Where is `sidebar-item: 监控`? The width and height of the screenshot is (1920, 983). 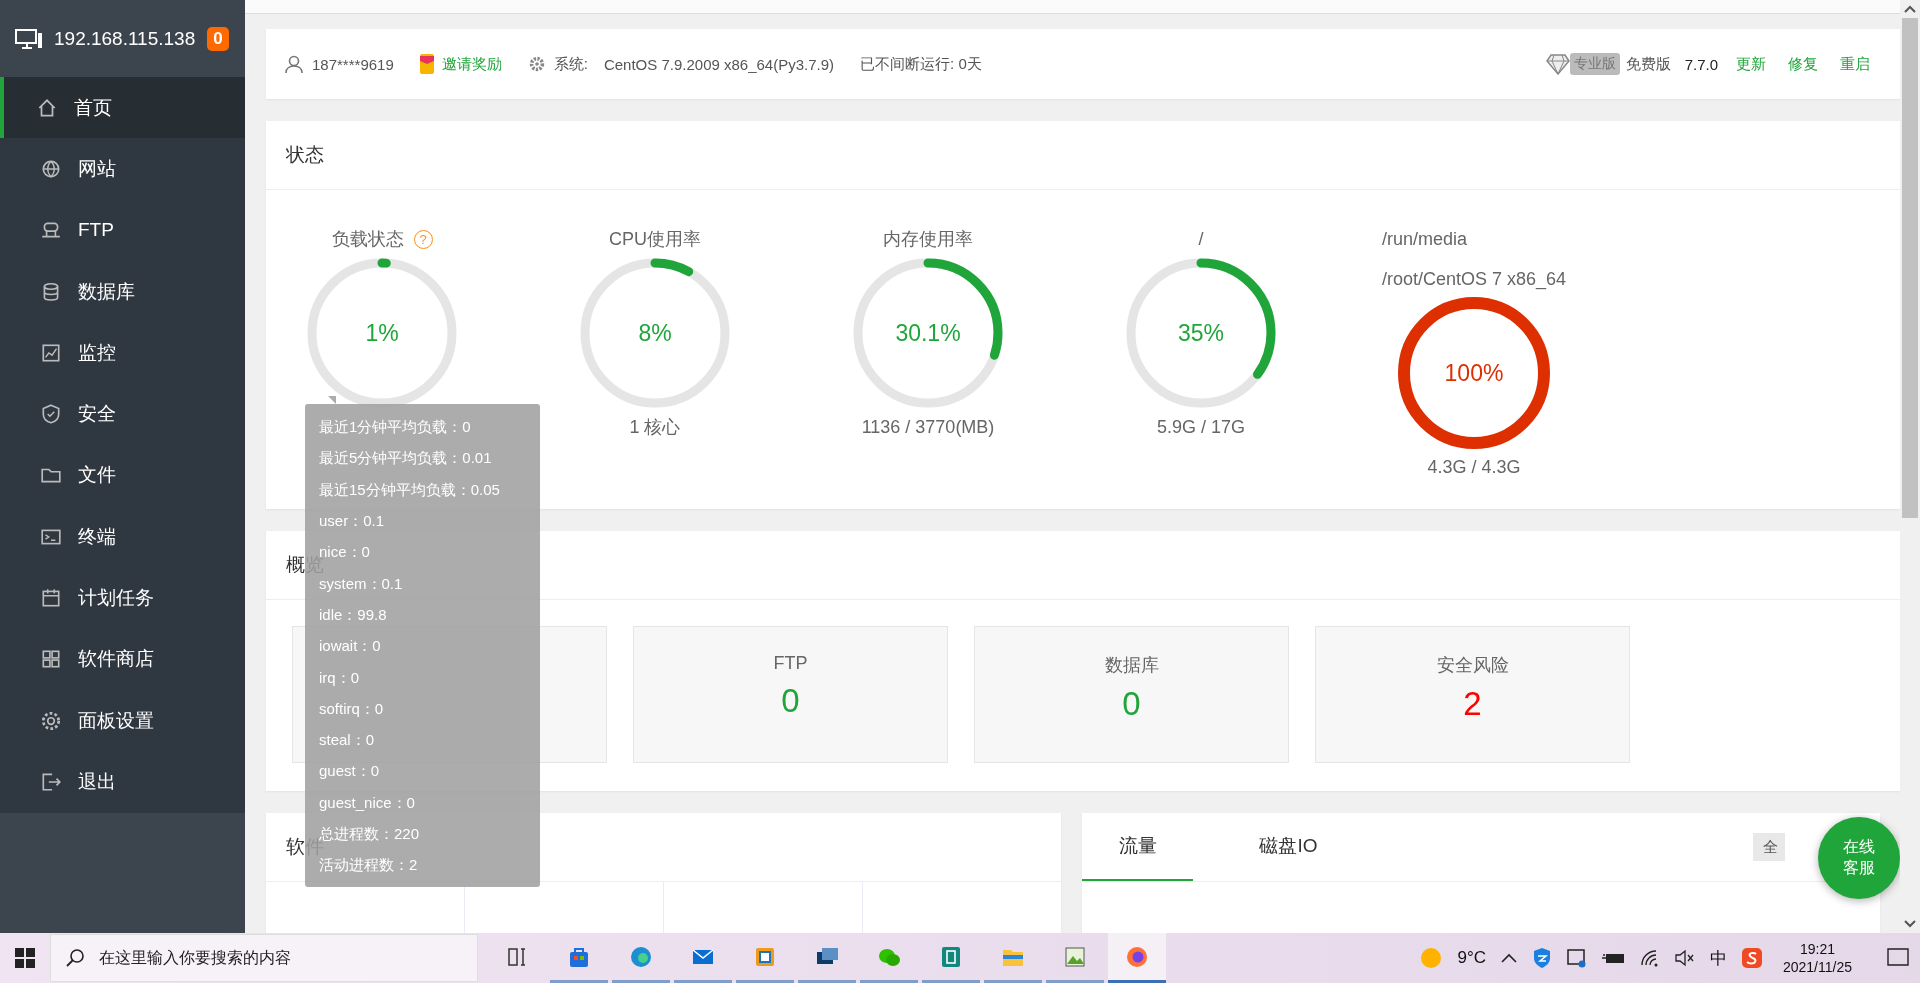 sidebar-item: 监控 is located at coordinates (122, 353).